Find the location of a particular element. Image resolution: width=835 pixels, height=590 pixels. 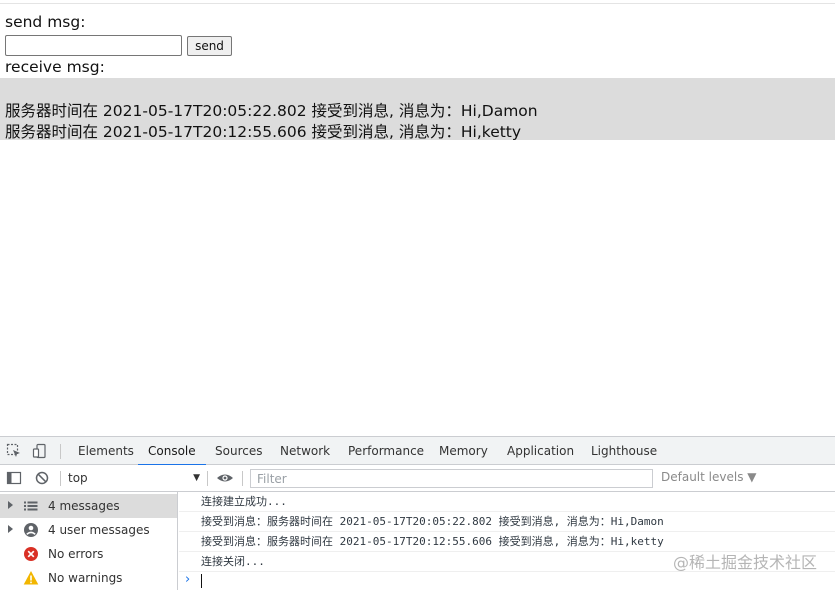

sidebar-item-label: 4 messages is located at coordinates (84, 506).